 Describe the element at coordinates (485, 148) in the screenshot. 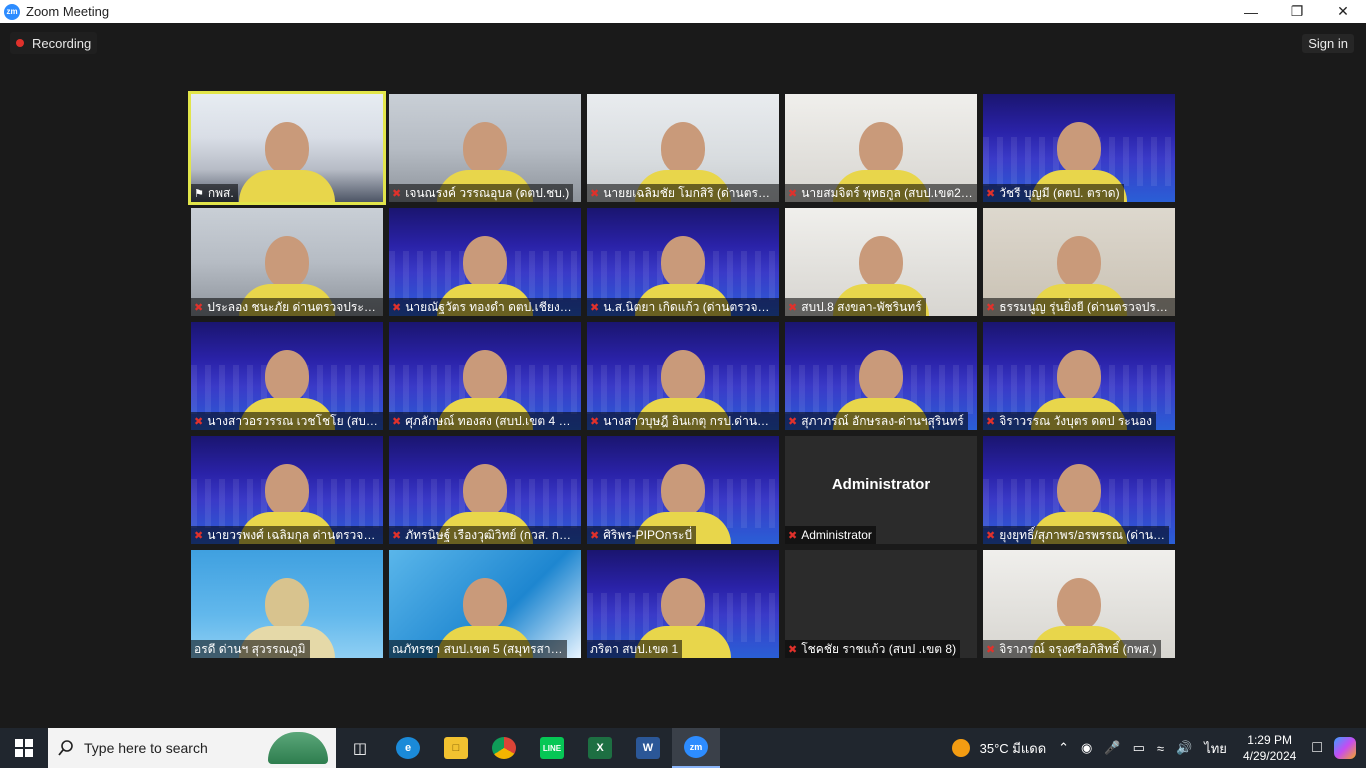

I see `participant-tile: ✖ เจนณรงค์ วรรณอุบล (ดตป.ชบ.)` at that location.